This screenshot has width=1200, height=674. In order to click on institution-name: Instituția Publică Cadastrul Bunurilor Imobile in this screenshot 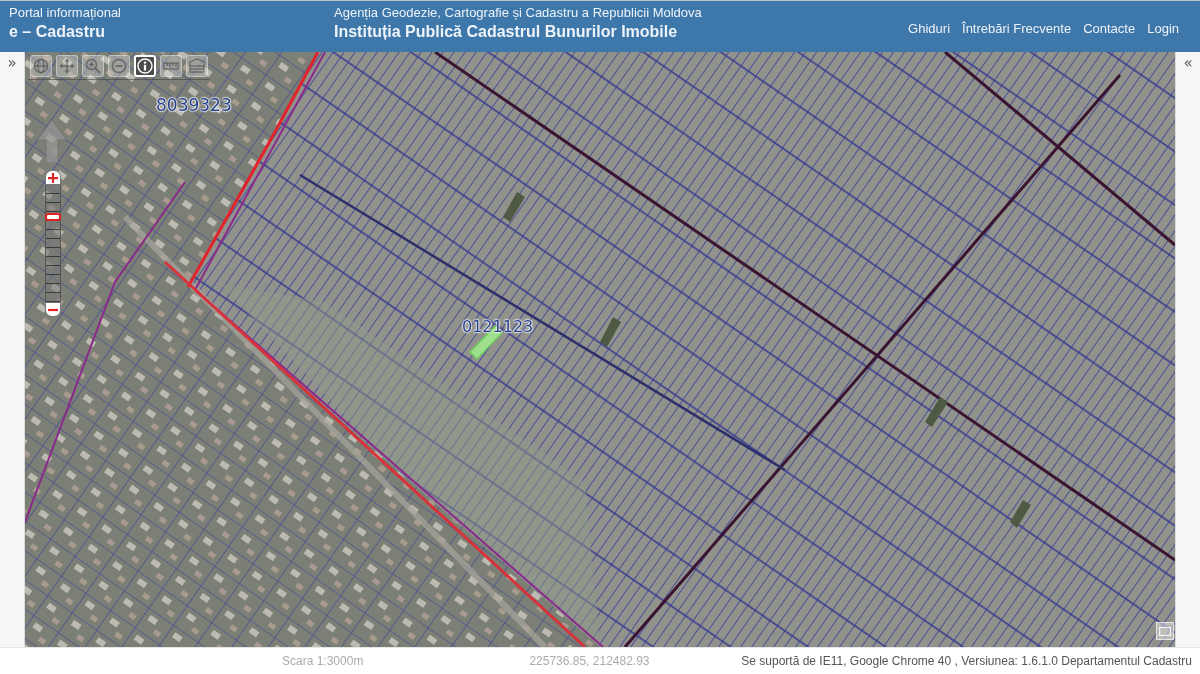, I will do `click(506, 32)`.